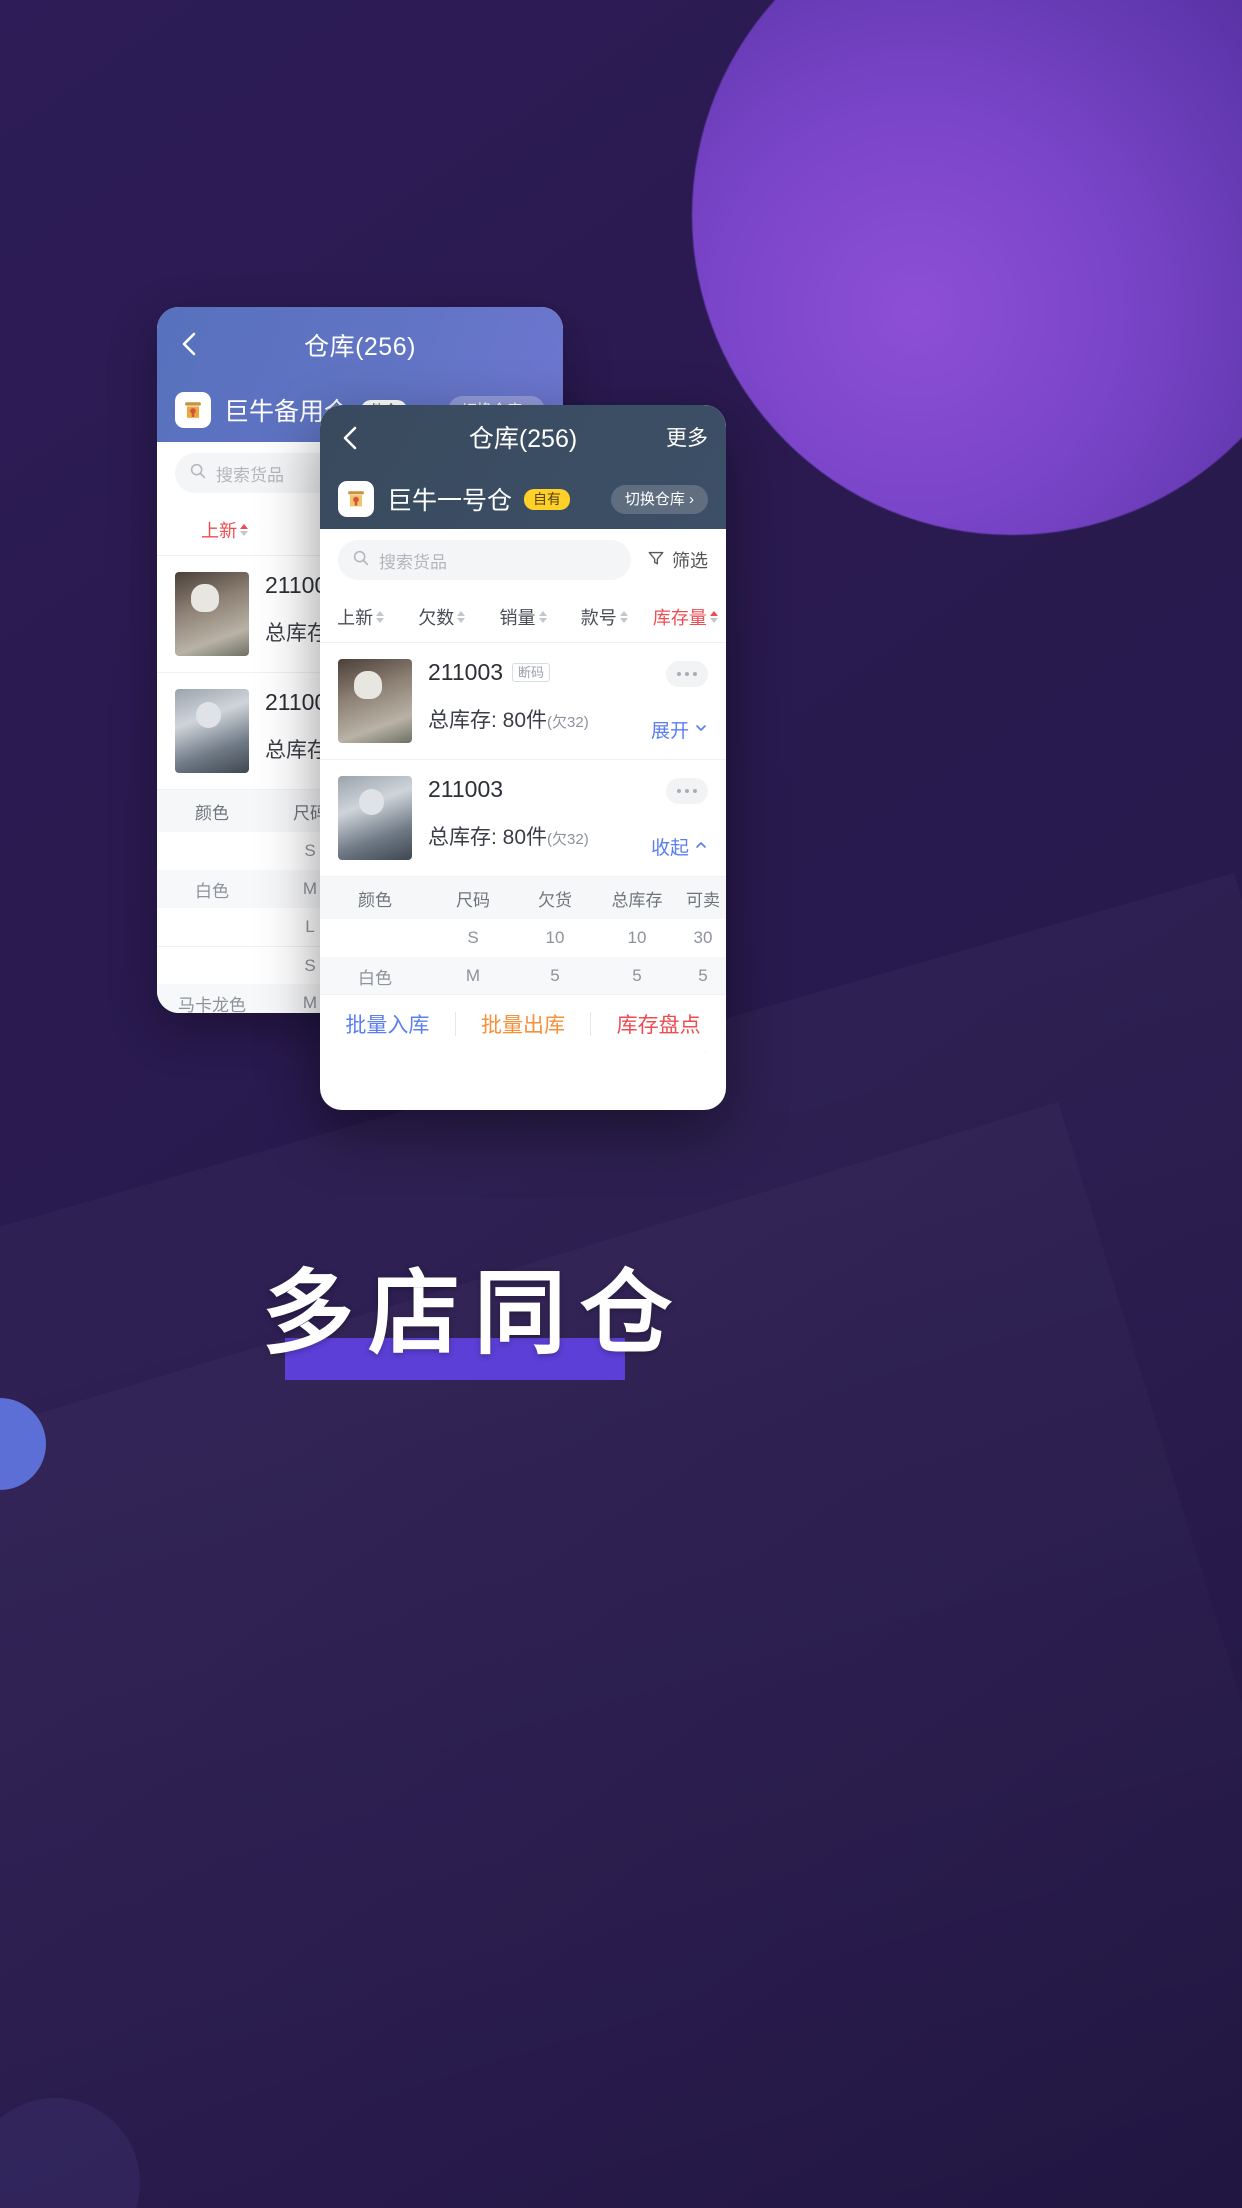  What do you see at coordinates (517, 617) in the screenshot?
I see `front-sort-label-2: 销量` at bounding box center [517, 617].